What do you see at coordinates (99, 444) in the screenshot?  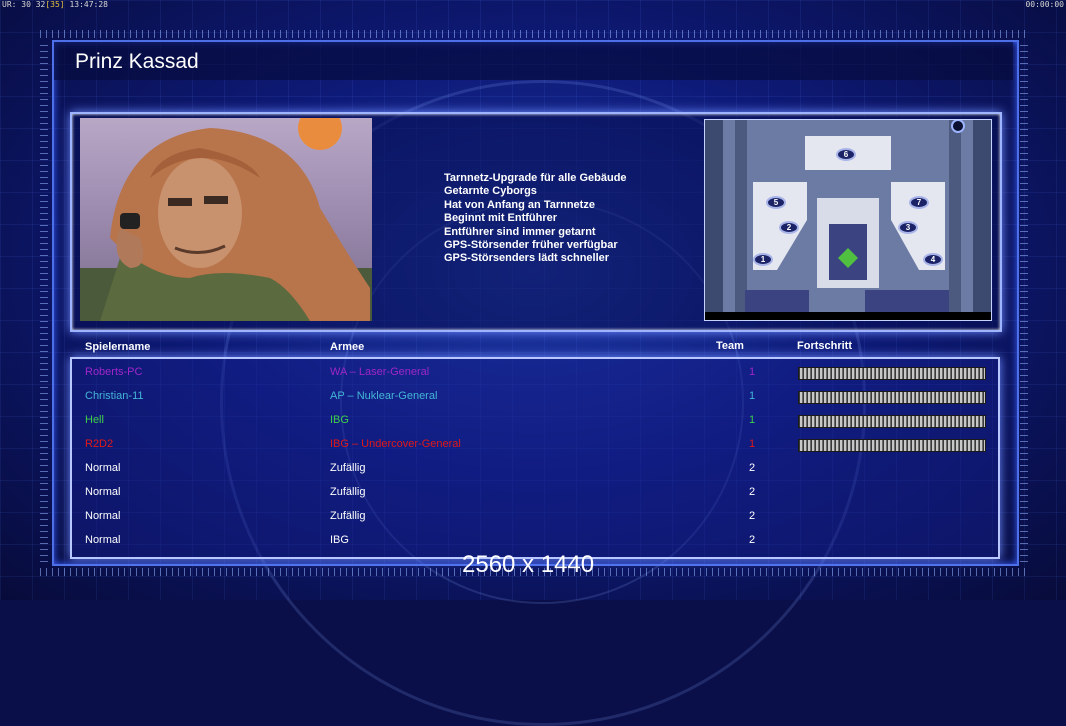 I see `player-name: R2D2` at bounding box center [99, 444].